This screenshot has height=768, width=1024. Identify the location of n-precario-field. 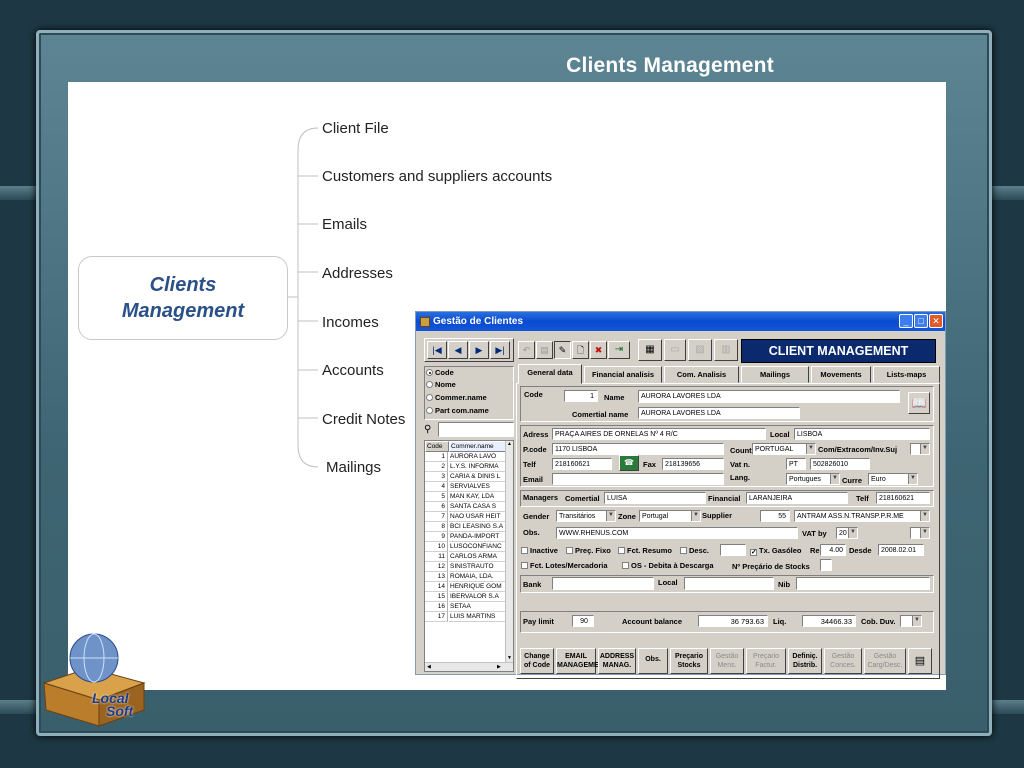
(826, 565).